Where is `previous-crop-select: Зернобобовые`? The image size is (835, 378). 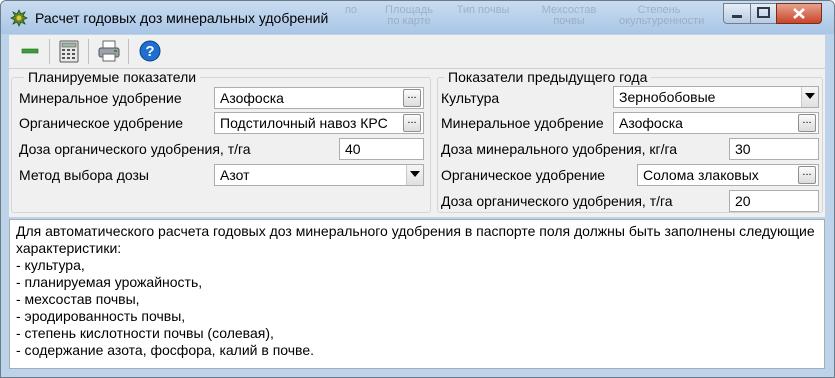
previous-crop-select: Зернобобовые is located at coordinates (716, 97).